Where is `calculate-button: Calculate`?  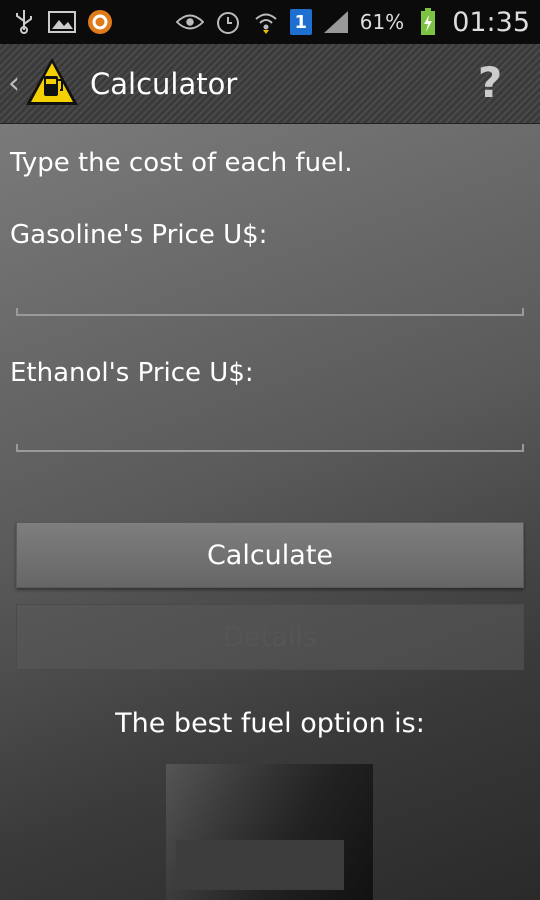 calculate-button: Calculate is located at coordinates (270, 555).